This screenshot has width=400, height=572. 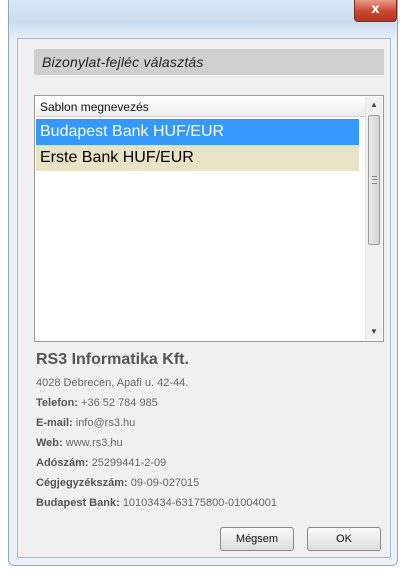 I want to click on scrollbar-thumb, so click(x=374, y=180).